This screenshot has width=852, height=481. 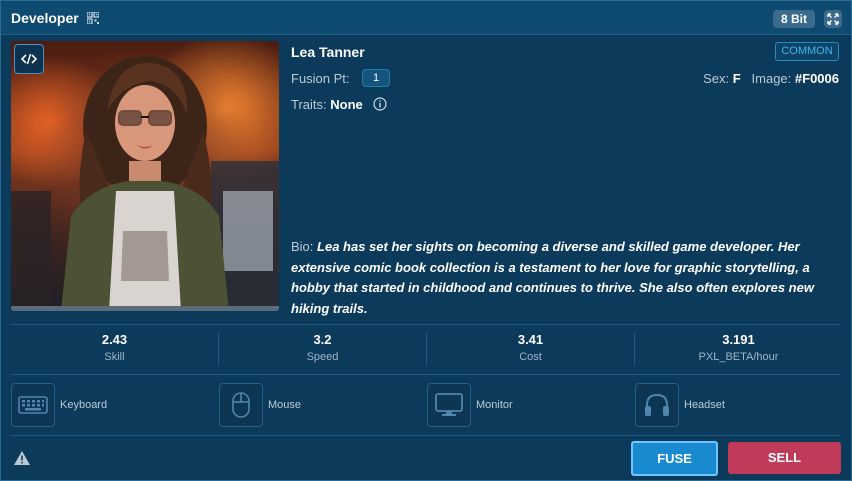 I want to click on traits-label: Traits:, so click(x=309, y=104).